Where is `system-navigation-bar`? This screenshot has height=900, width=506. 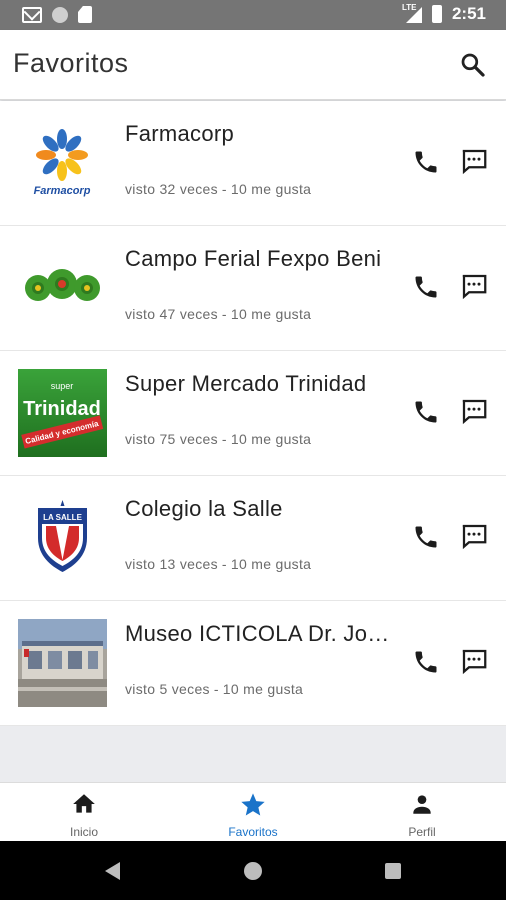 system-navigation-bar is located at coordinates (253, 870).